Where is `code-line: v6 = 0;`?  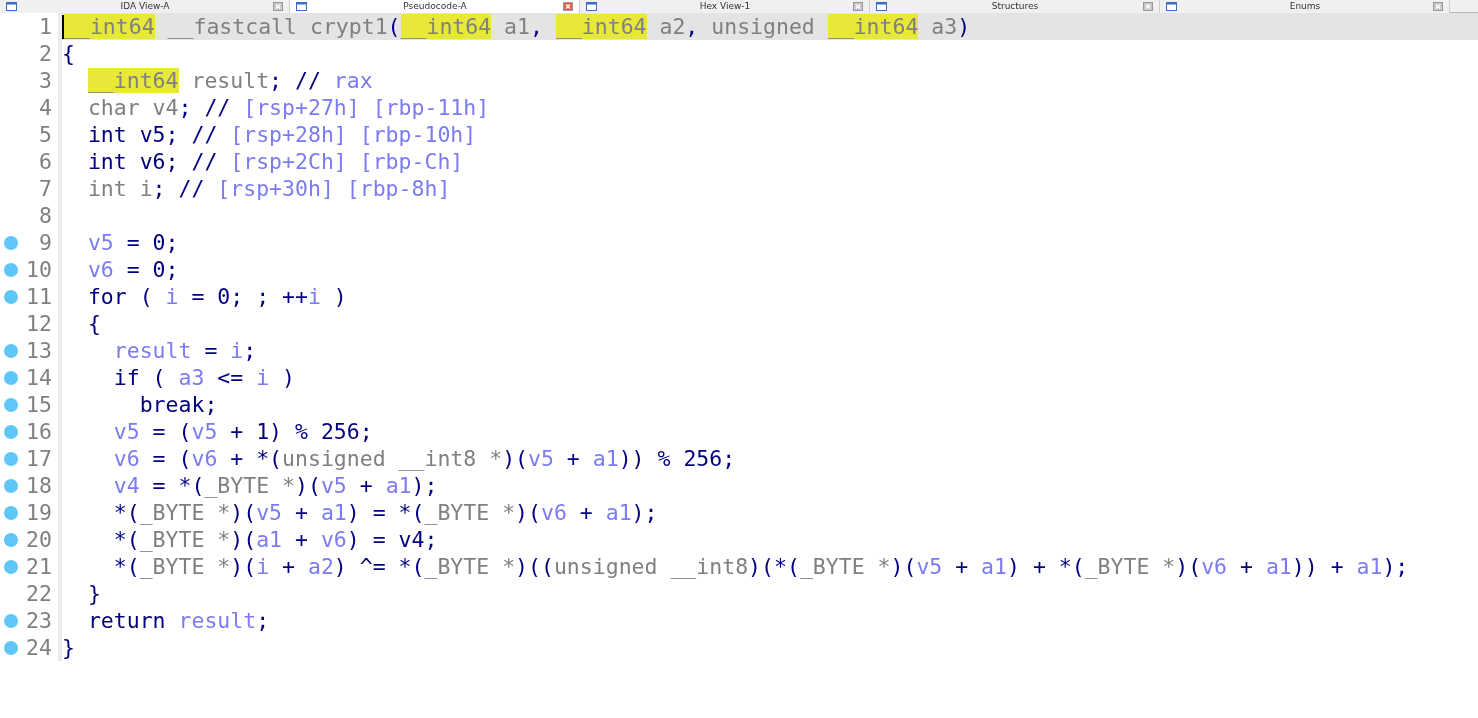 code-line: v6 = 0; is located at coordinates (132, 269).